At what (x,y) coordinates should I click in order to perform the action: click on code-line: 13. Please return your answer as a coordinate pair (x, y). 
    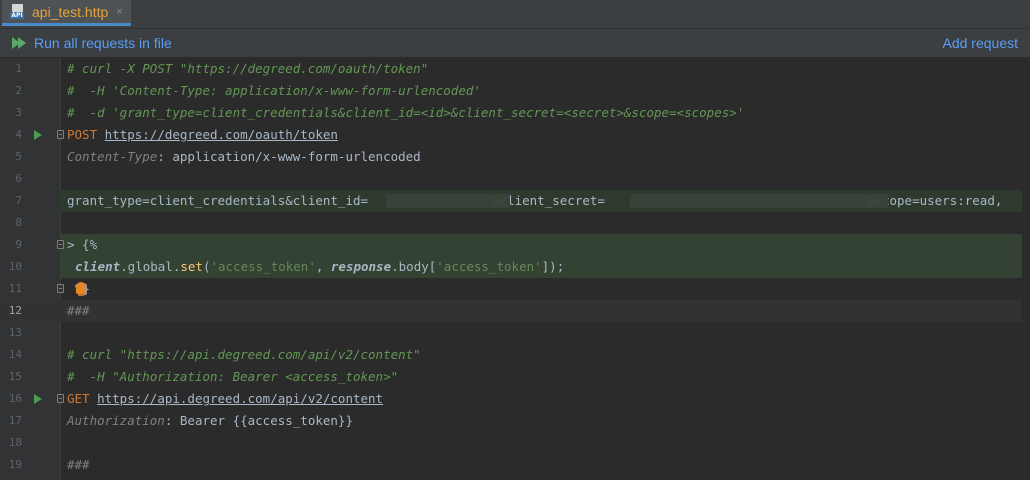
    Looking at the image, I should click on (515, 333).